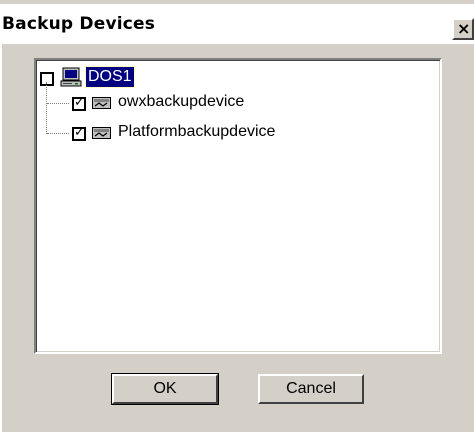 The image size is (474, 432). I want to click on computer-icon, so click(71, 77).